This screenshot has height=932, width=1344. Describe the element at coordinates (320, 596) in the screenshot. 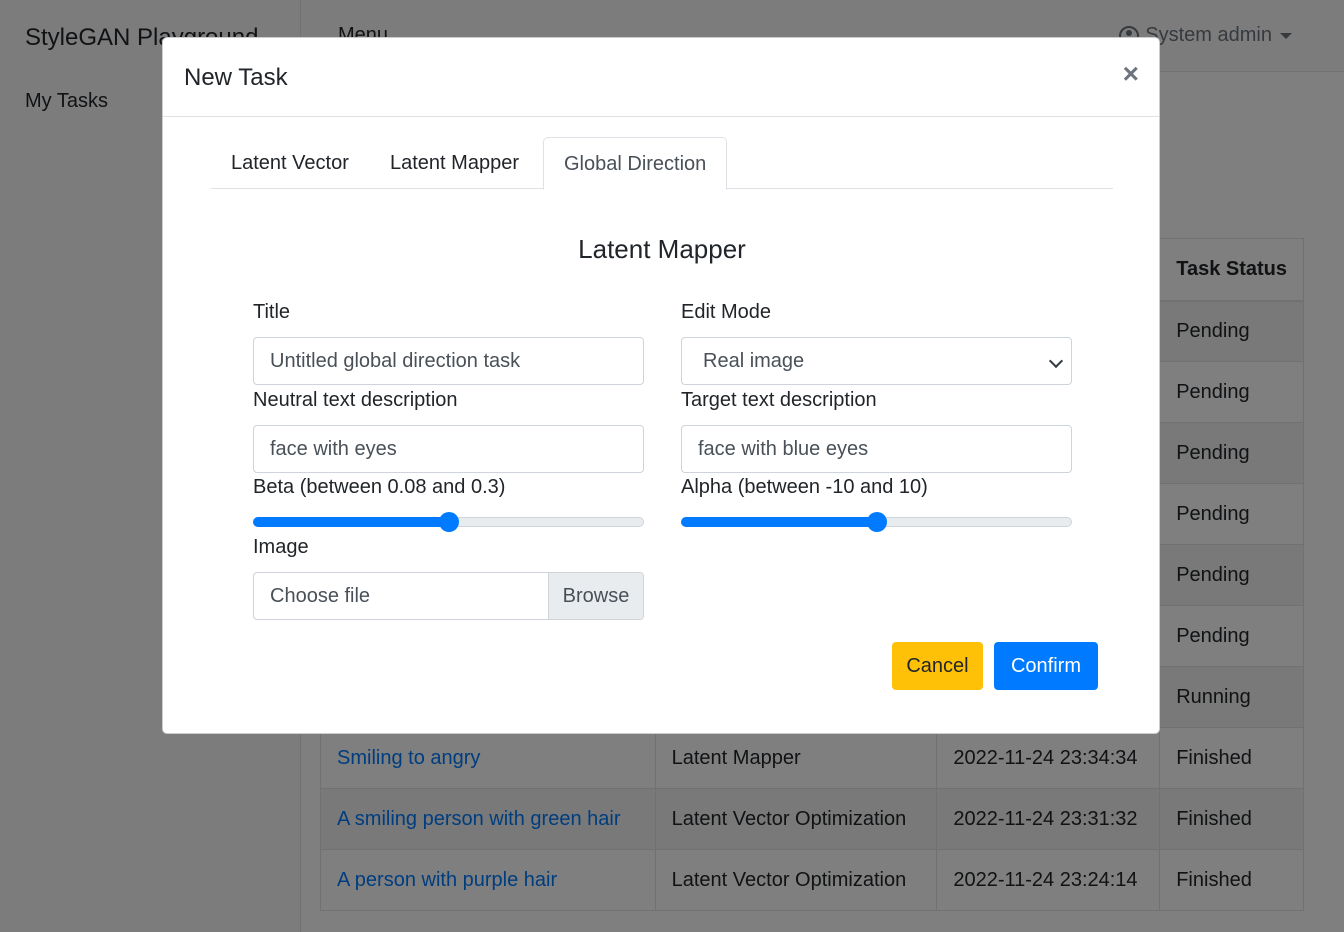

I see `file-placeholder: Choose file` at that location.